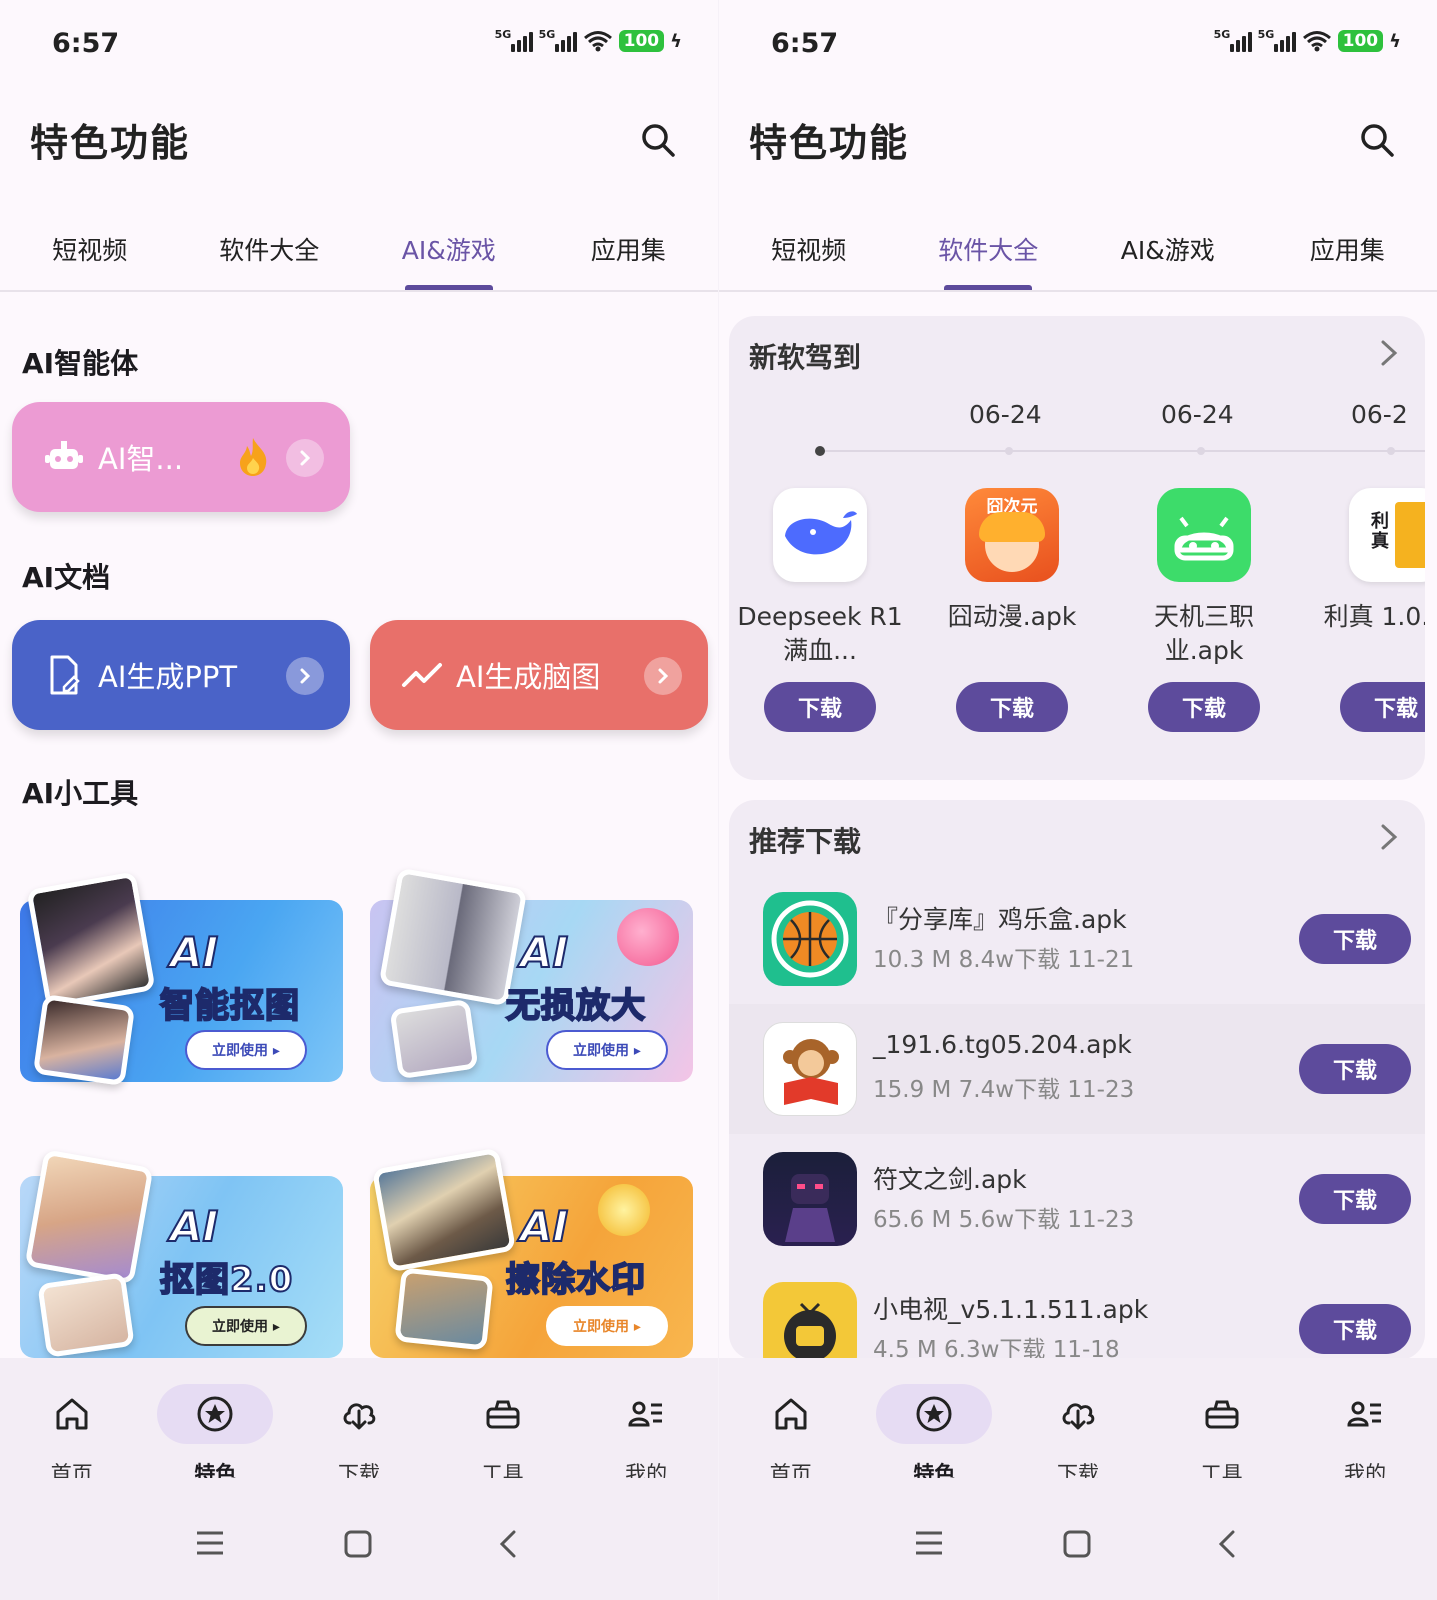 This screenshot has height=1600, width=1437. Describe the element at coordinates (1078, 1416) in the screenshot. I see `cloud-download-icon` at that location.